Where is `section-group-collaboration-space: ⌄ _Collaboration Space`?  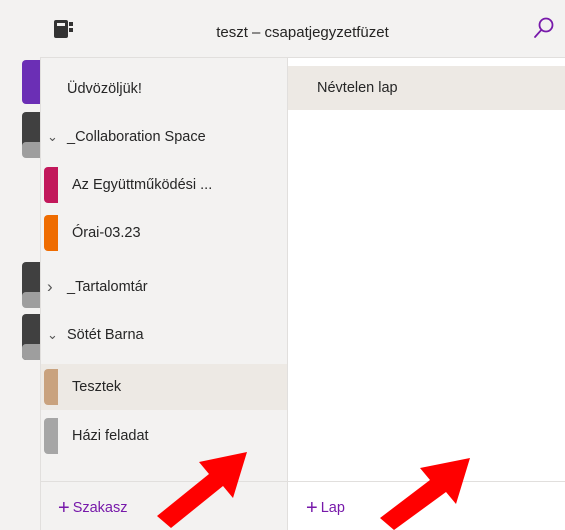 section-group-collaboration-space: ⌄ _Collaboration Space is located at coordinates (164, 137).